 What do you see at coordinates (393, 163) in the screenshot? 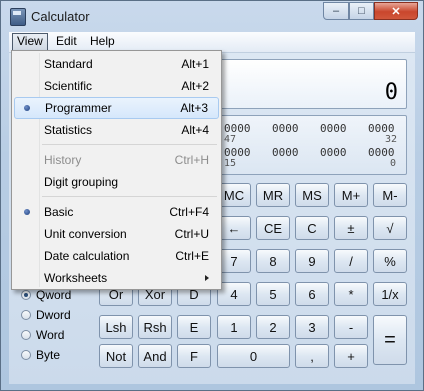
I see `bit-index: 0` at bounding box center [393, 163].